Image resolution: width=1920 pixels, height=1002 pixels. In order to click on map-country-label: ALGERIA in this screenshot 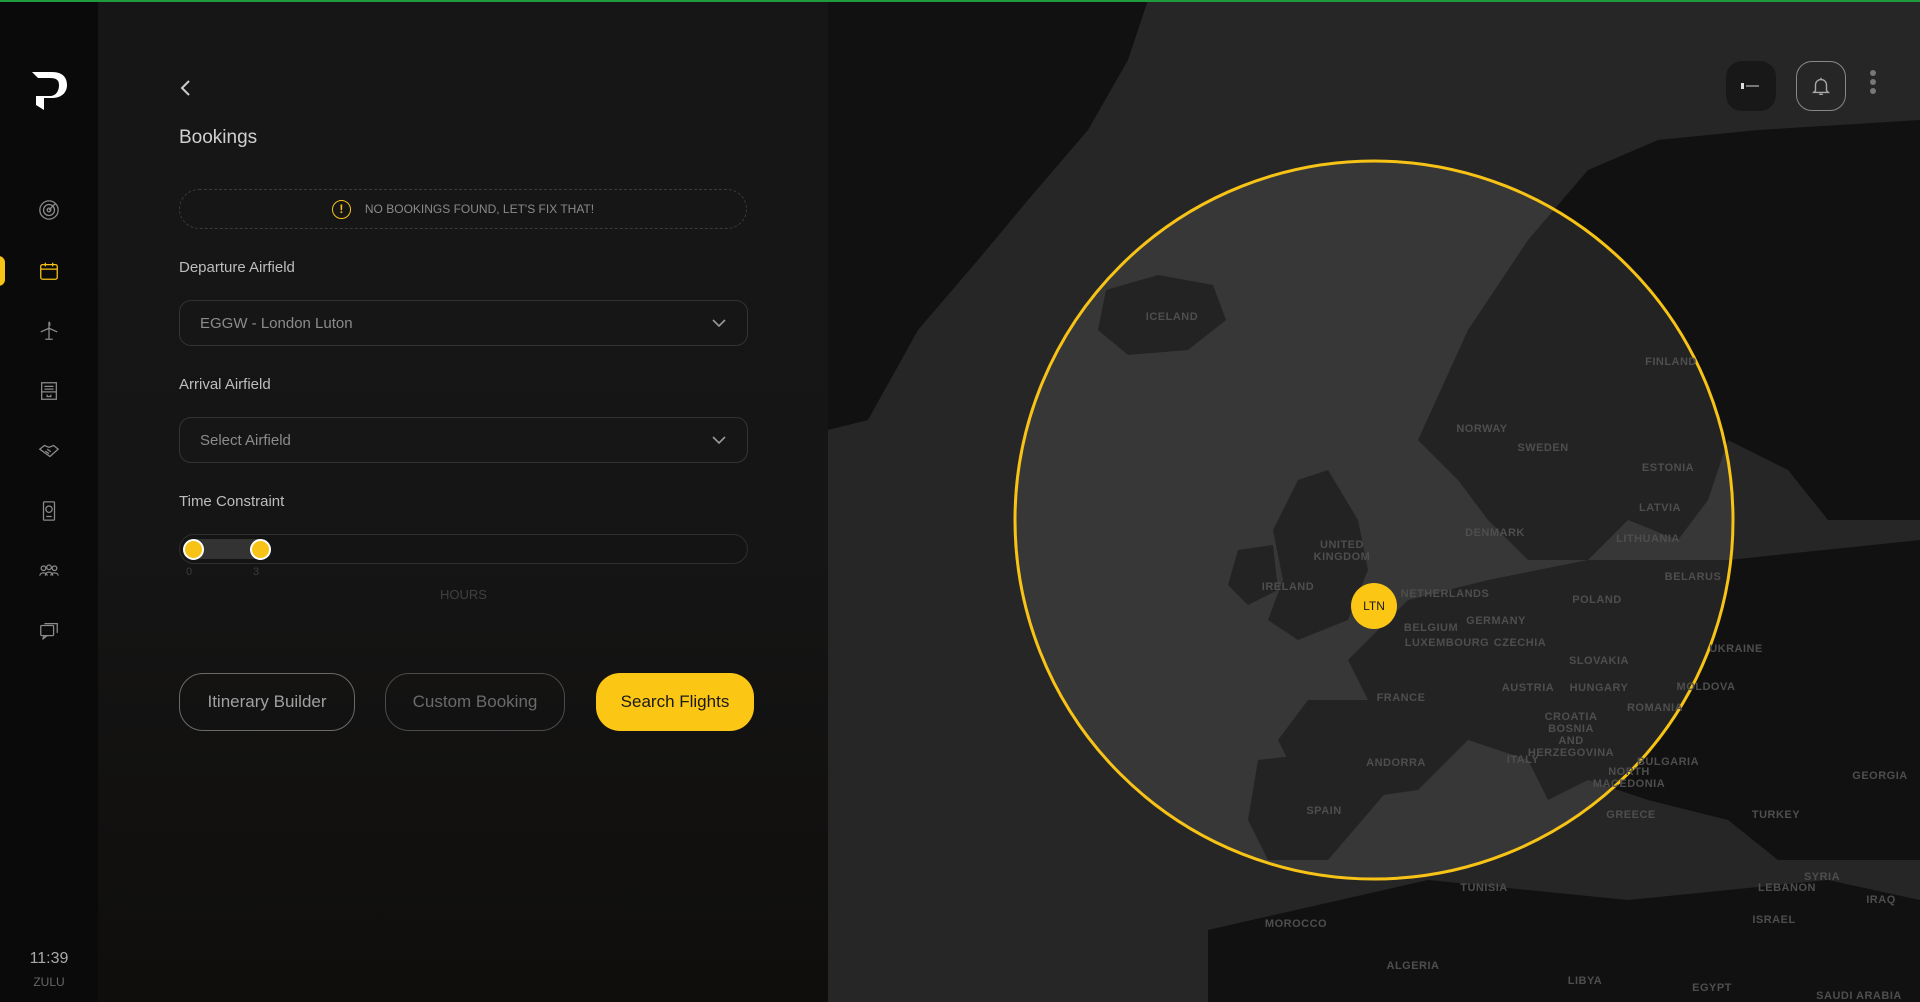, I will do `click(1413, 966)`.